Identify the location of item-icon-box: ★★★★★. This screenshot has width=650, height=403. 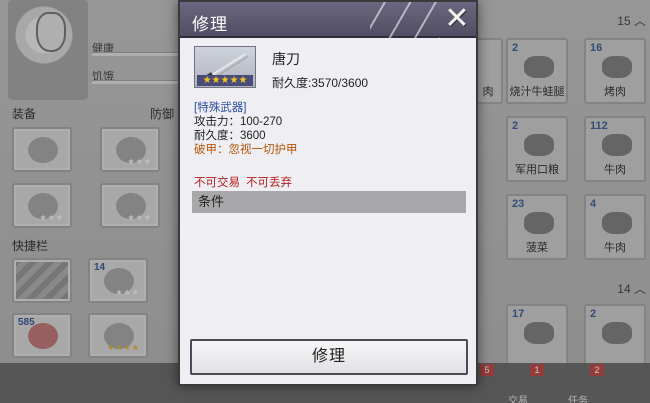
(225, 67).